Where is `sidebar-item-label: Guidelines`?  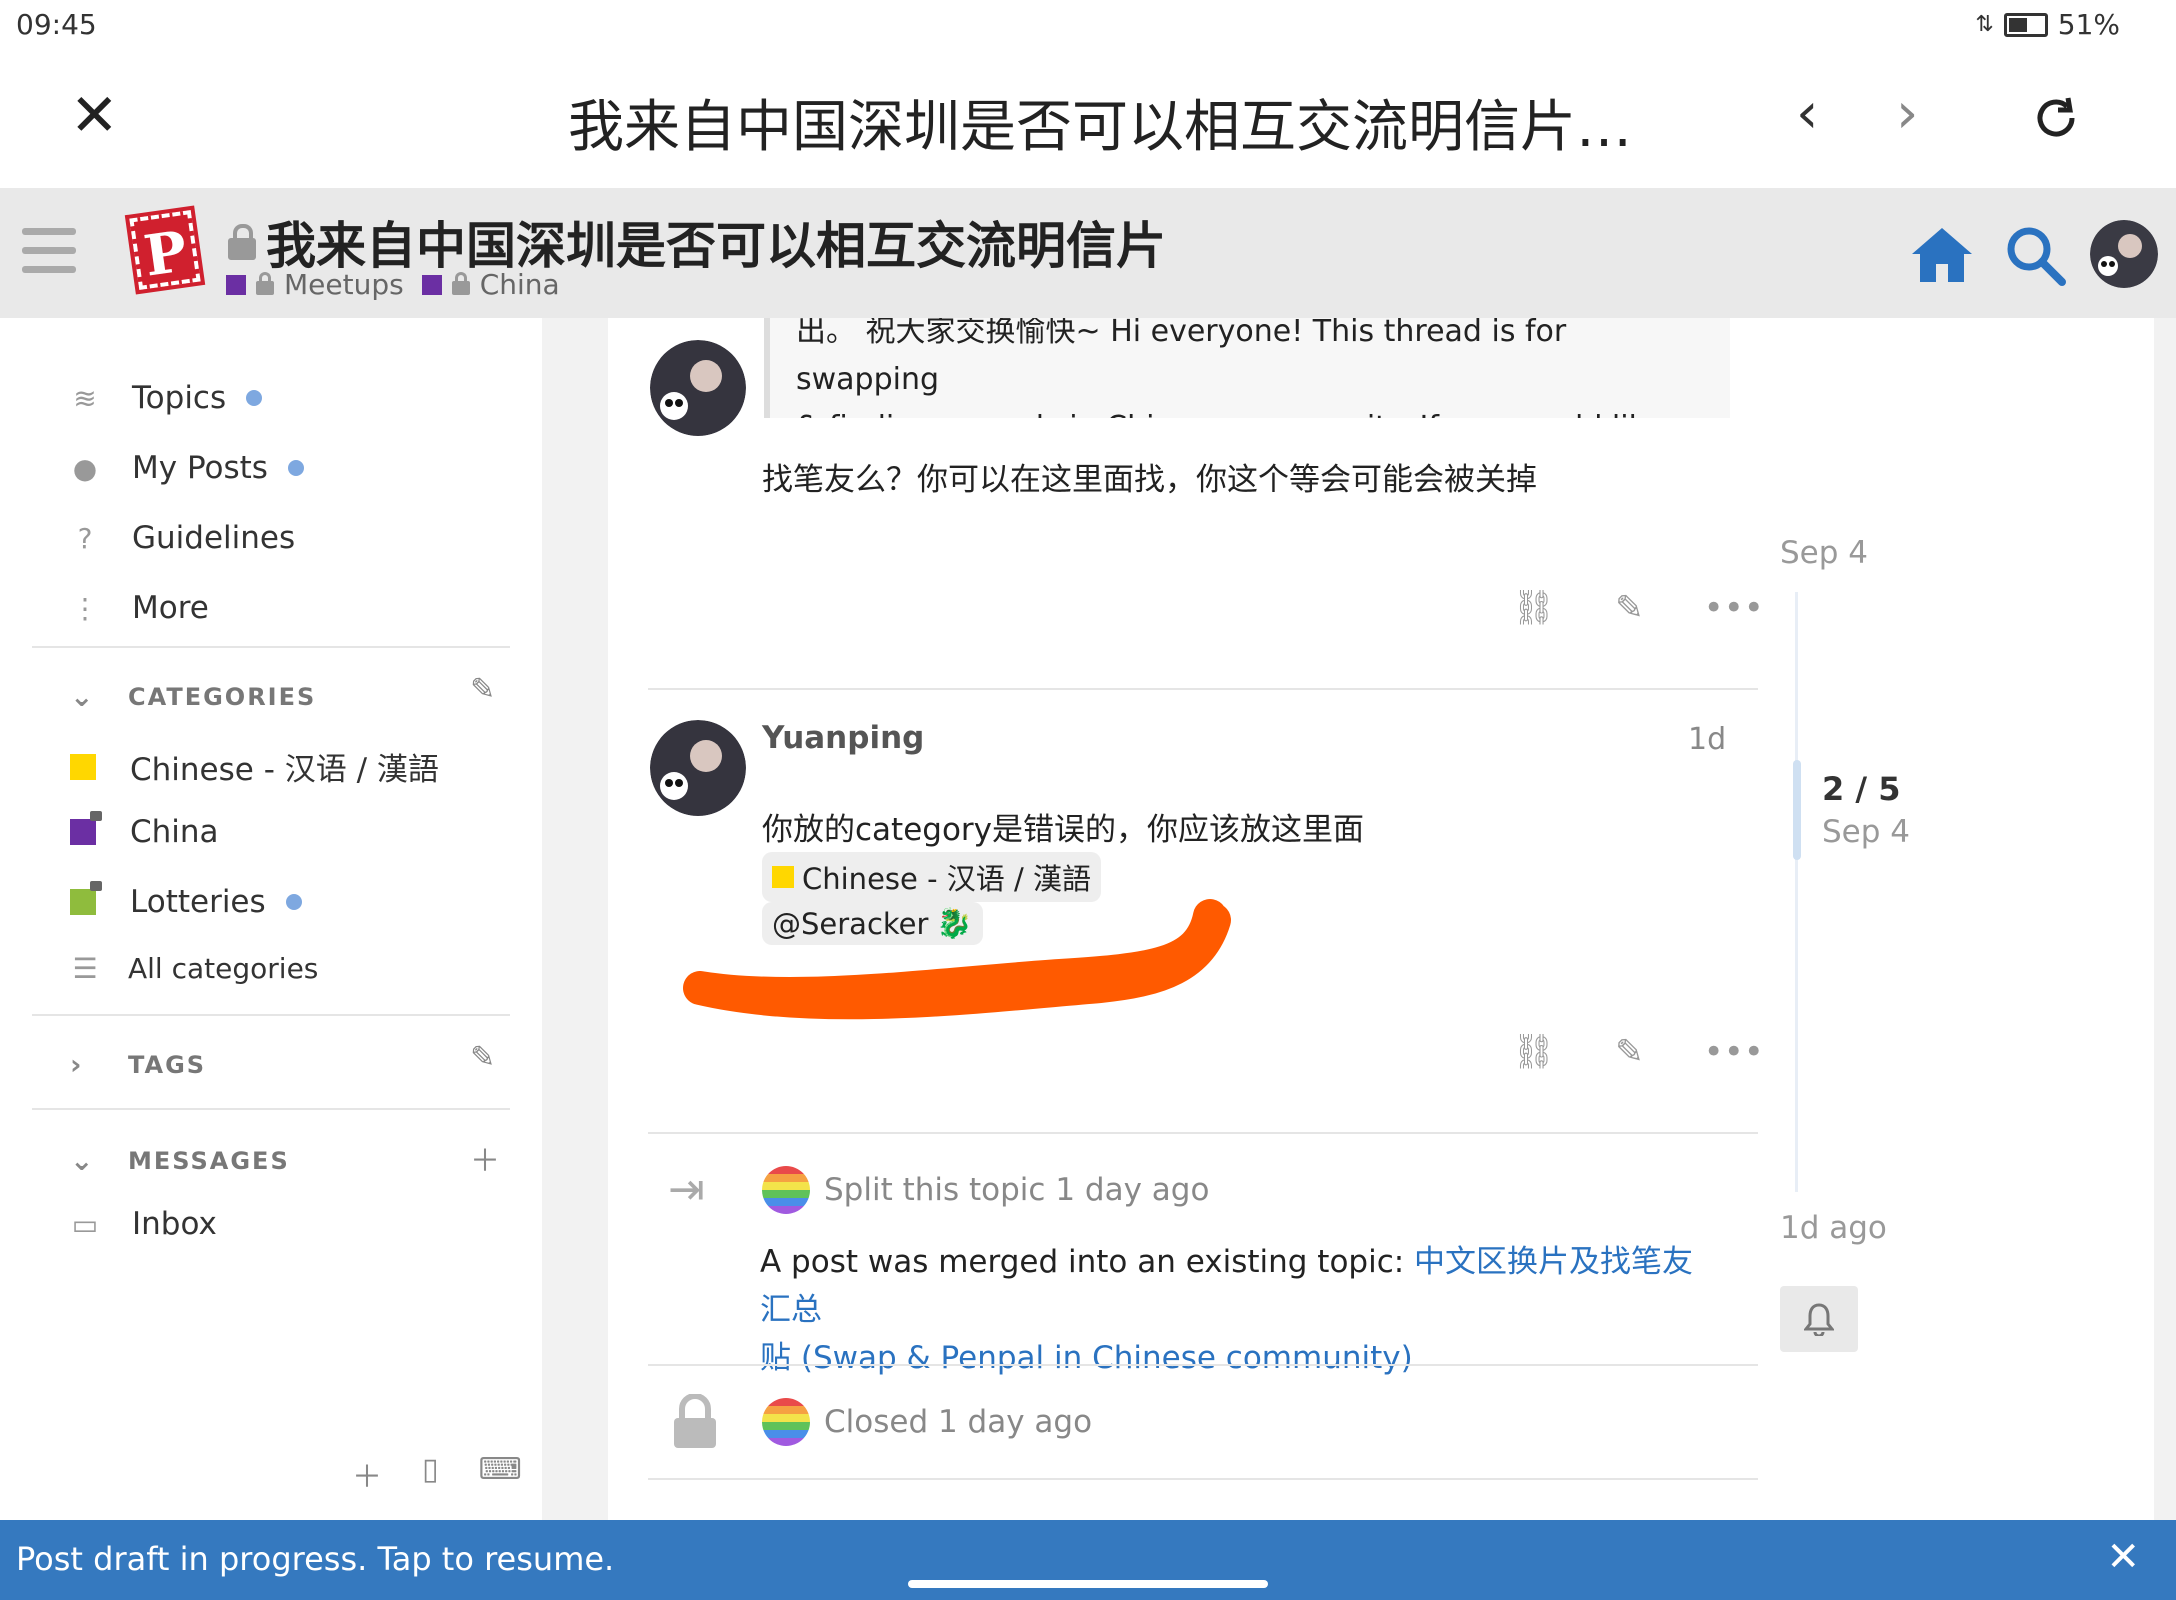 sidebar-item-label: Guidelines is located at coordinates (214, 538).